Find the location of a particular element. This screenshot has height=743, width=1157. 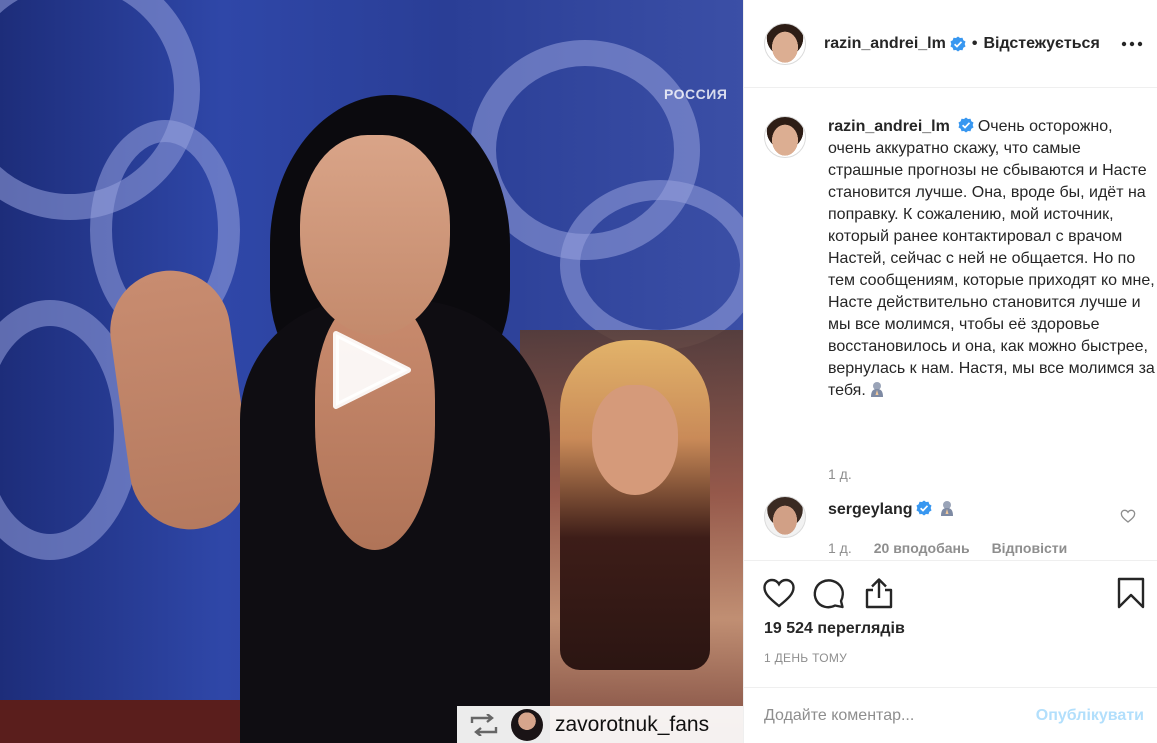

repost-badge: zavorotnuk_fans is located at coordinates (600, 724).